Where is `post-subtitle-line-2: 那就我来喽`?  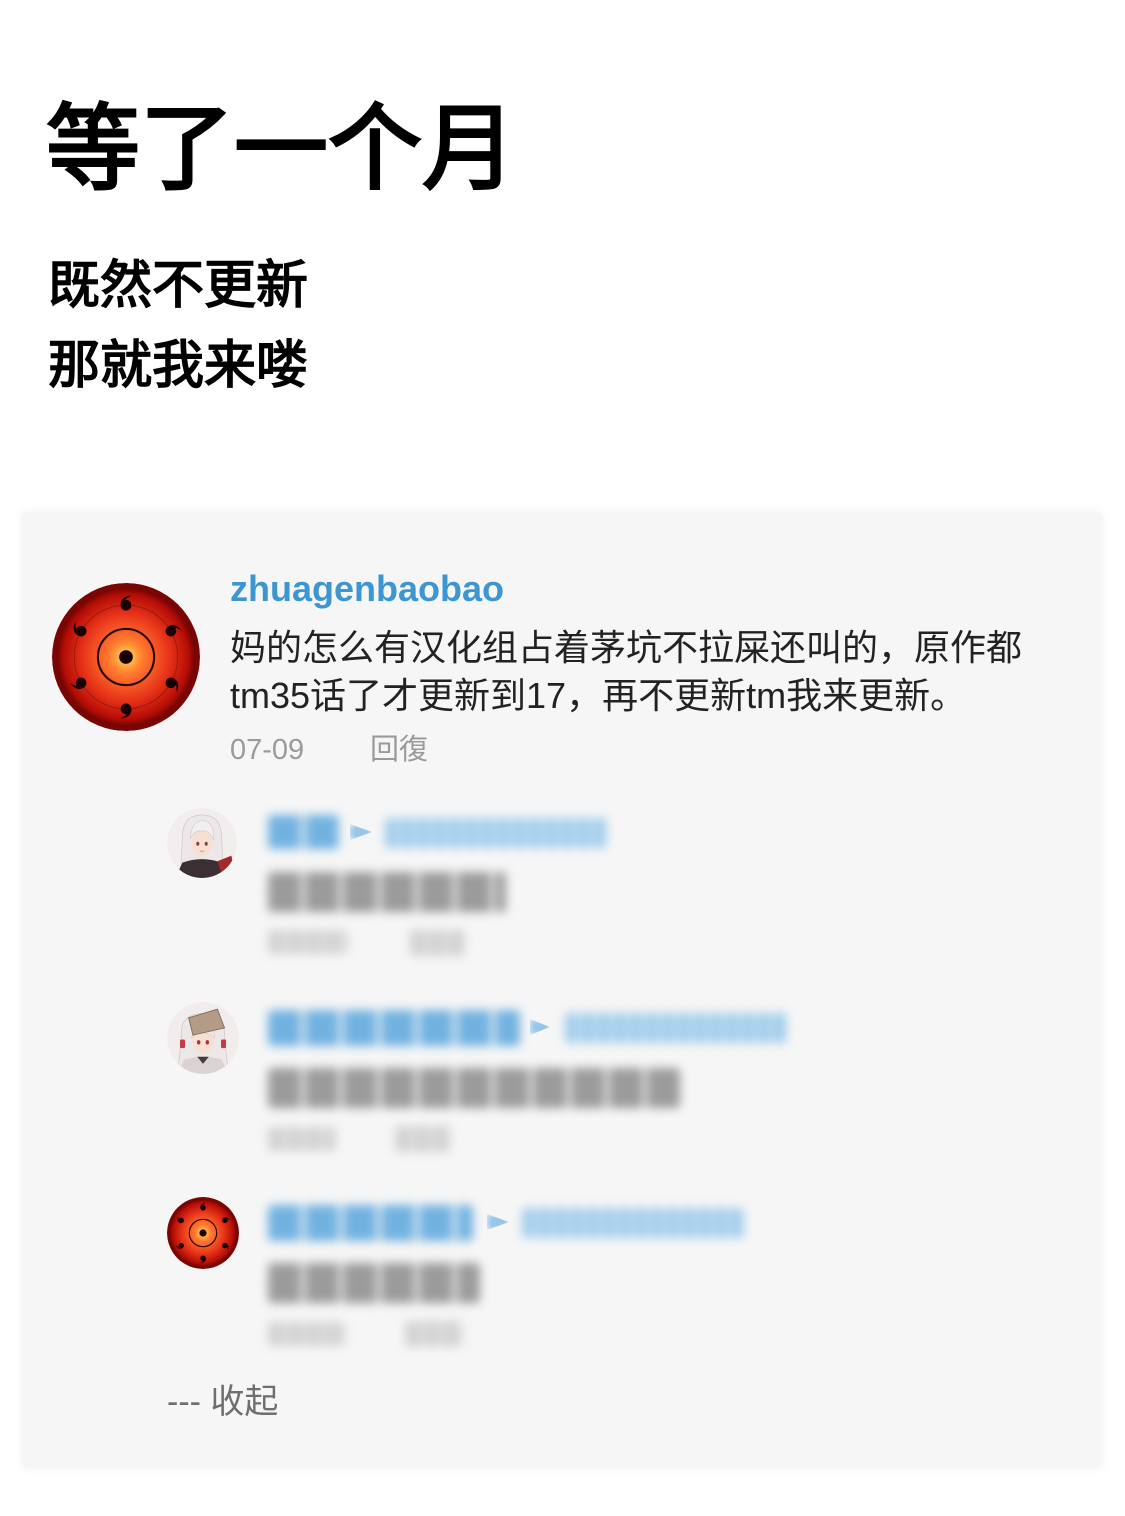
post-subtitle-line-2: 那就我来喽 is located at coordinates (178, 366).